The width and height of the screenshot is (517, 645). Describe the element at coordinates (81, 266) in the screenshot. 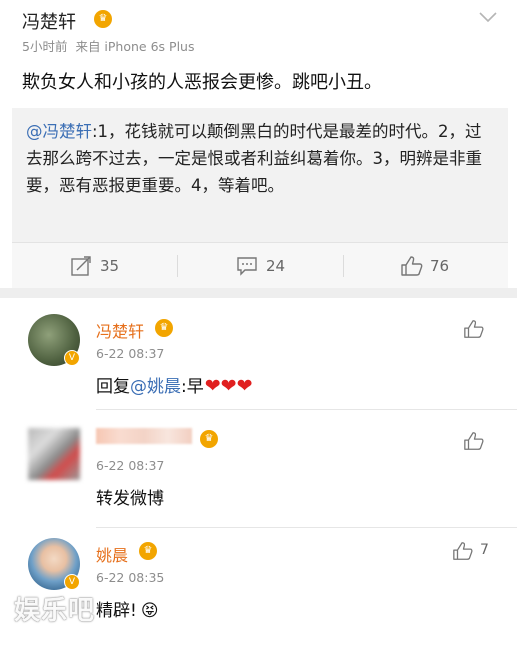

I see `repost-icon` at that location.